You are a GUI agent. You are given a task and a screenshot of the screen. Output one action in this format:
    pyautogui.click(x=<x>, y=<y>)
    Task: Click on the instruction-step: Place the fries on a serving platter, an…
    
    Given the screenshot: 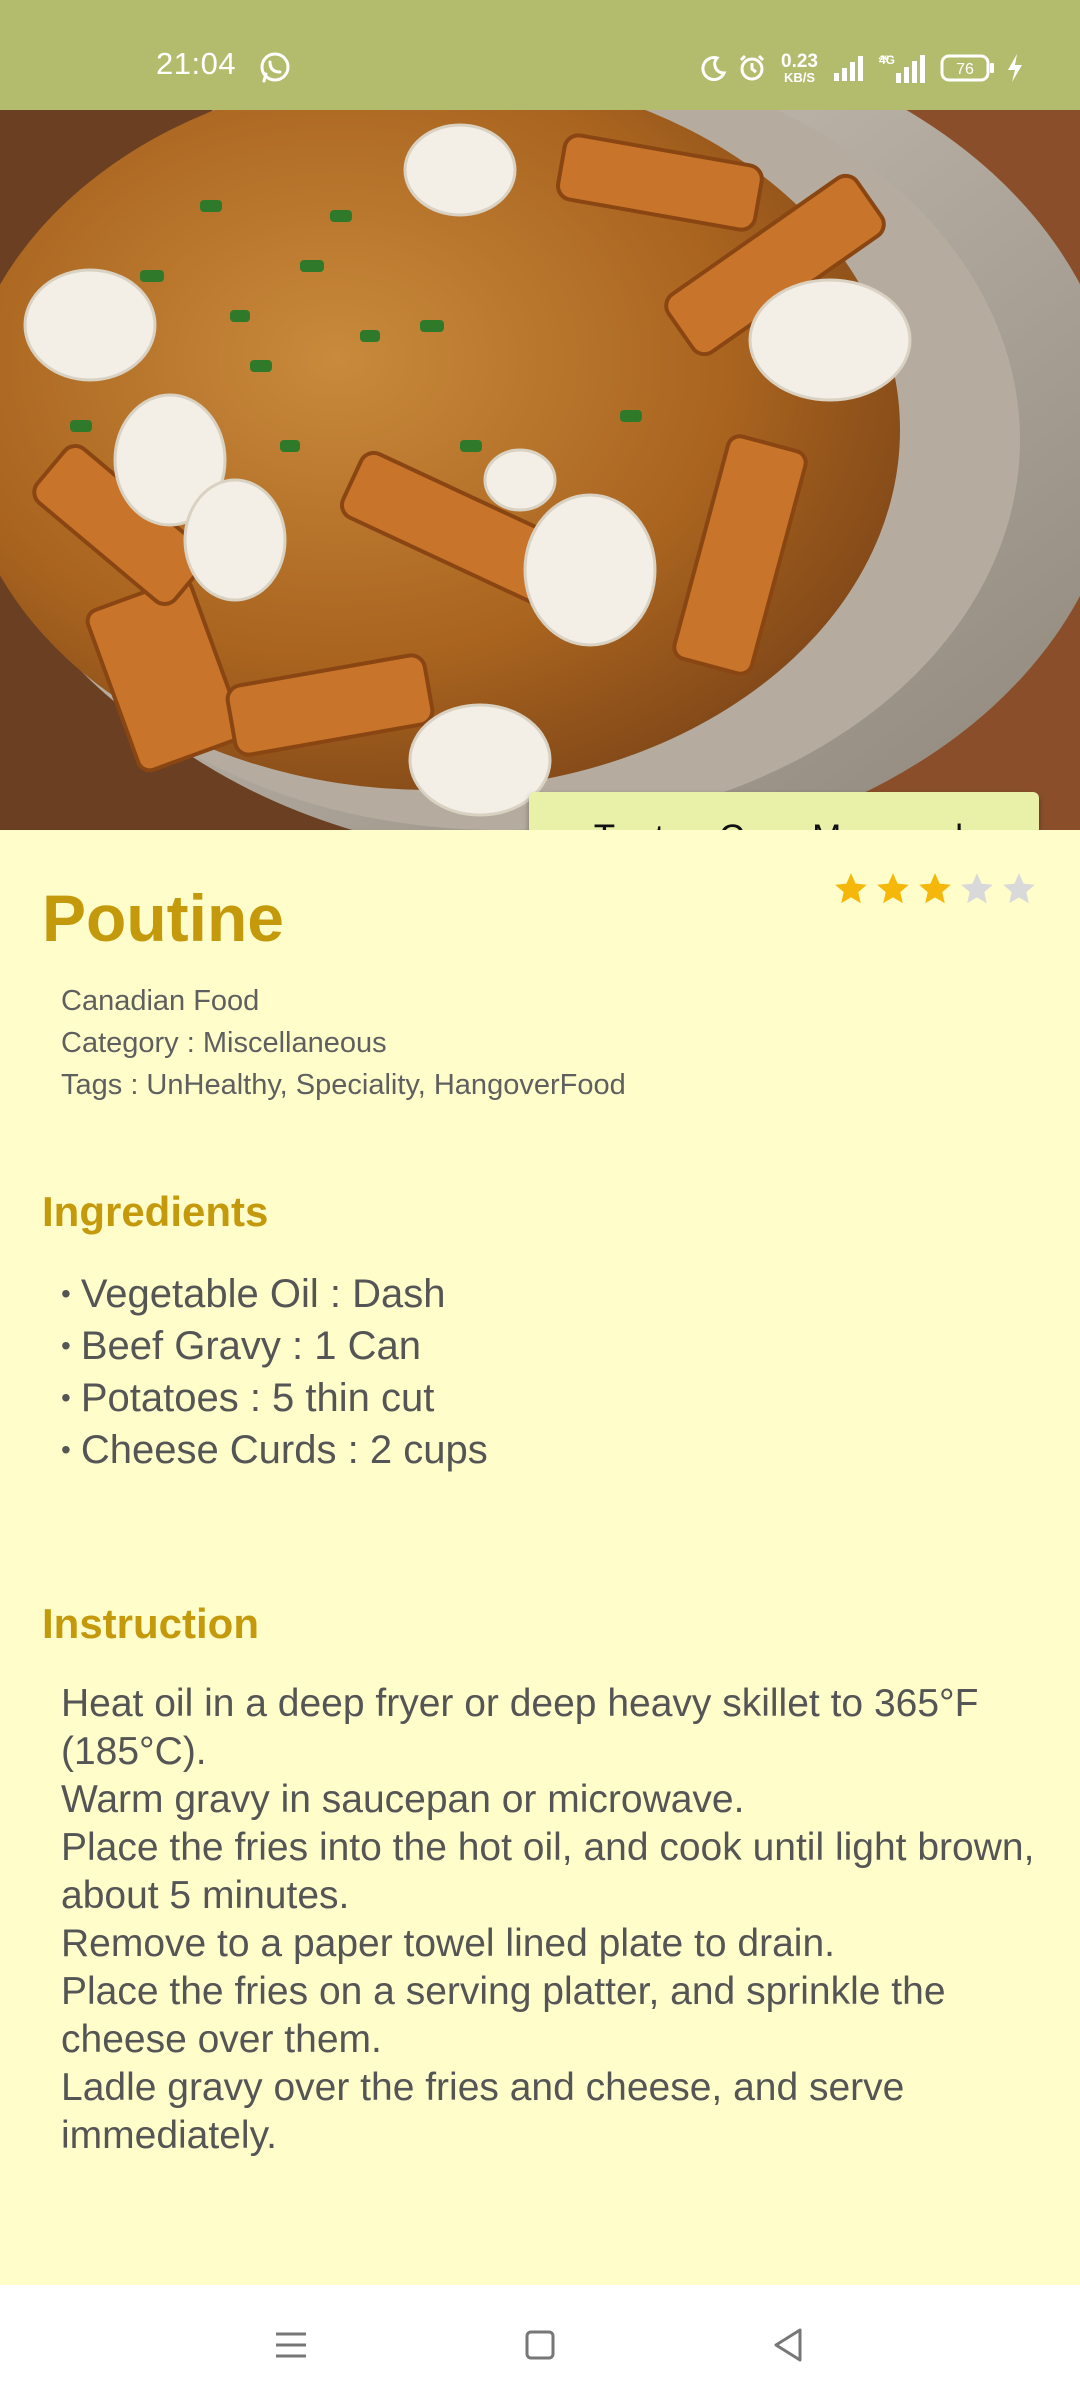 What is the action you would take?
    pyautogui.click(x=503, y=2015)
    